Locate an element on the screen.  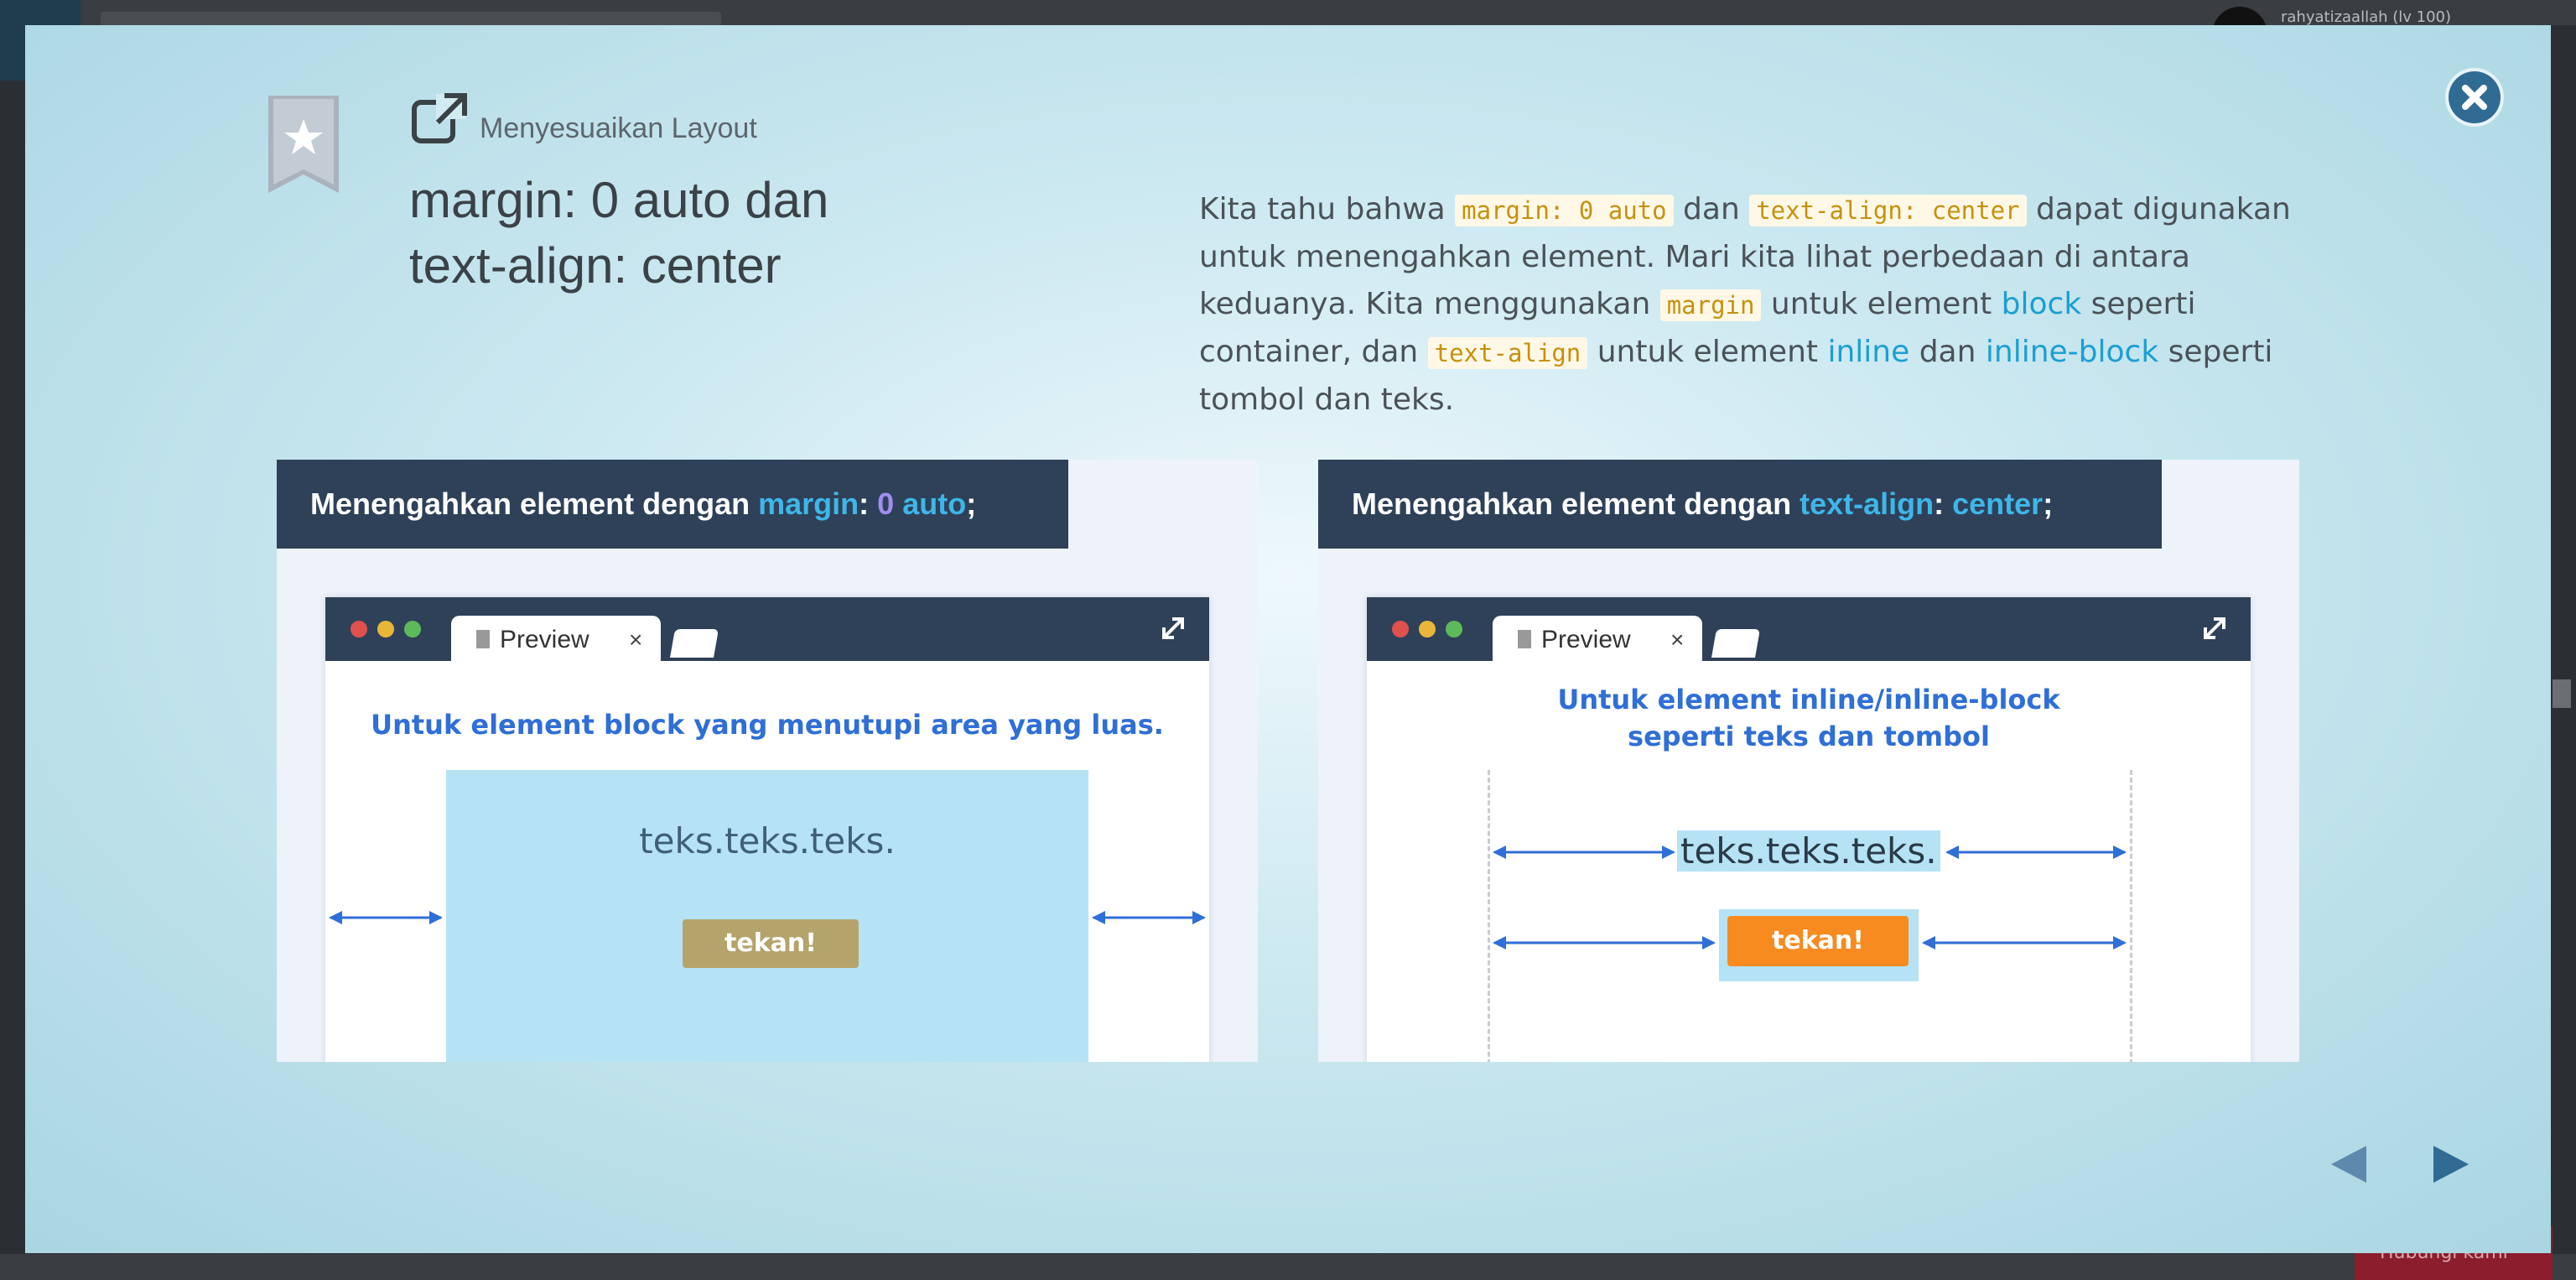
heading-property: margin is located at coordinates (809, 504).